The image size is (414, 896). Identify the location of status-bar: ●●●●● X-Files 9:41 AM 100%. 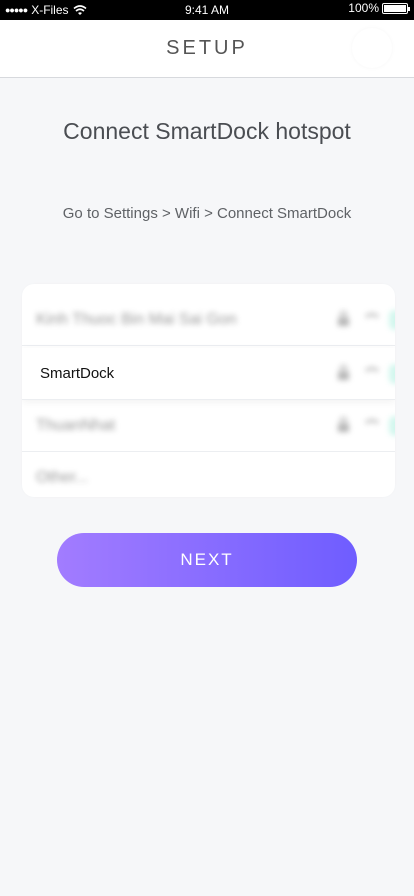
(207, 10).